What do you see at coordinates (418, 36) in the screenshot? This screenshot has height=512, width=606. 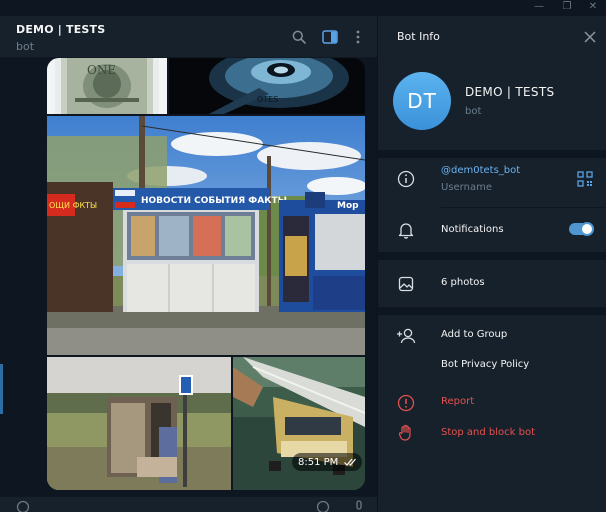 I see `info-panel-title: Bot Info` at bounding box center [418, 36].